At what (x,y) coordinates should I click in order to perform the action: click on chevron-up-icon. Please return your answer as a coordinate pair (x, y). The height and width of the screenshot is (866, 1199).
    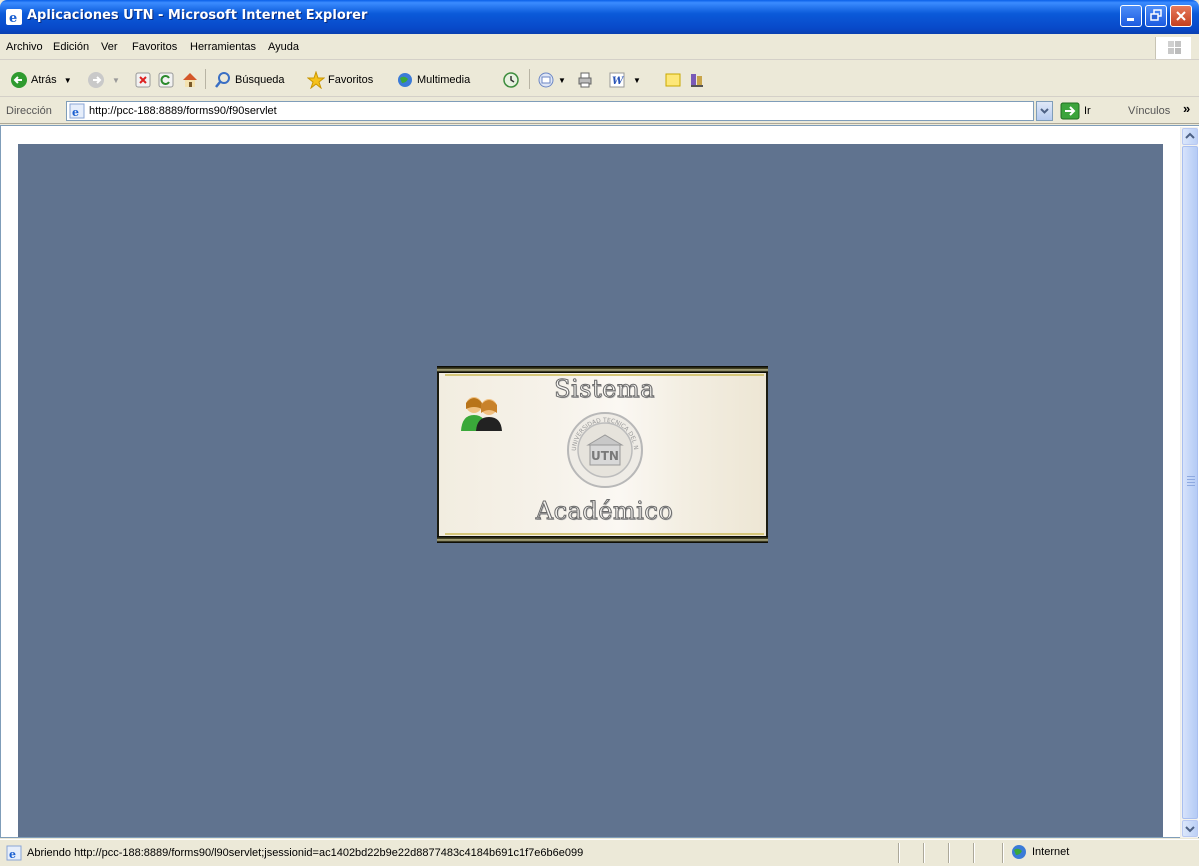
    Looking at the image, I should click on (1190, 135).